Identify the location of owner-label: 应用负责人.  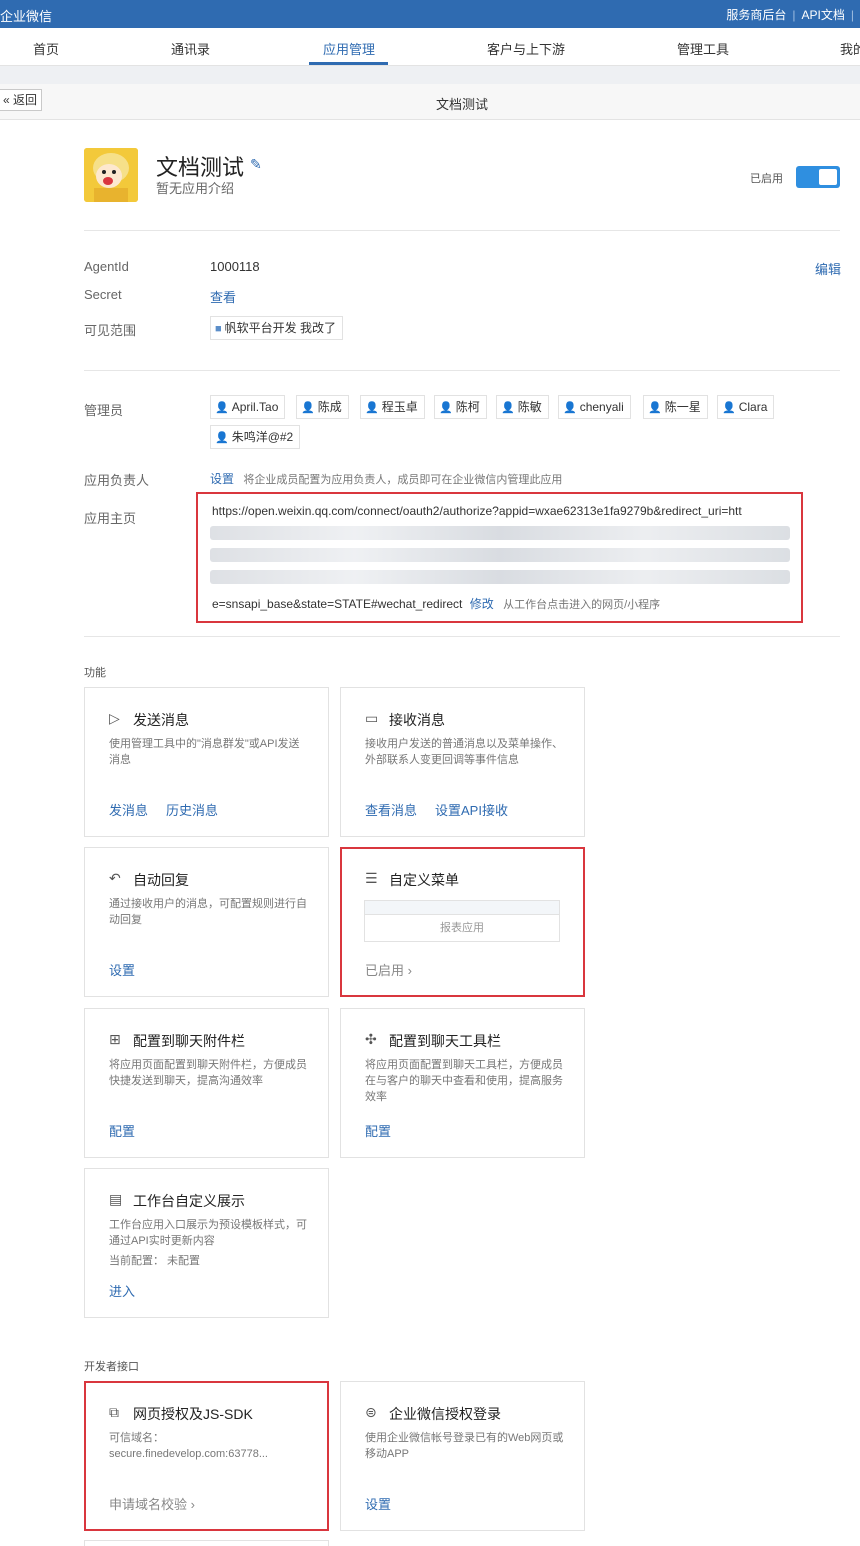
(117, 480).